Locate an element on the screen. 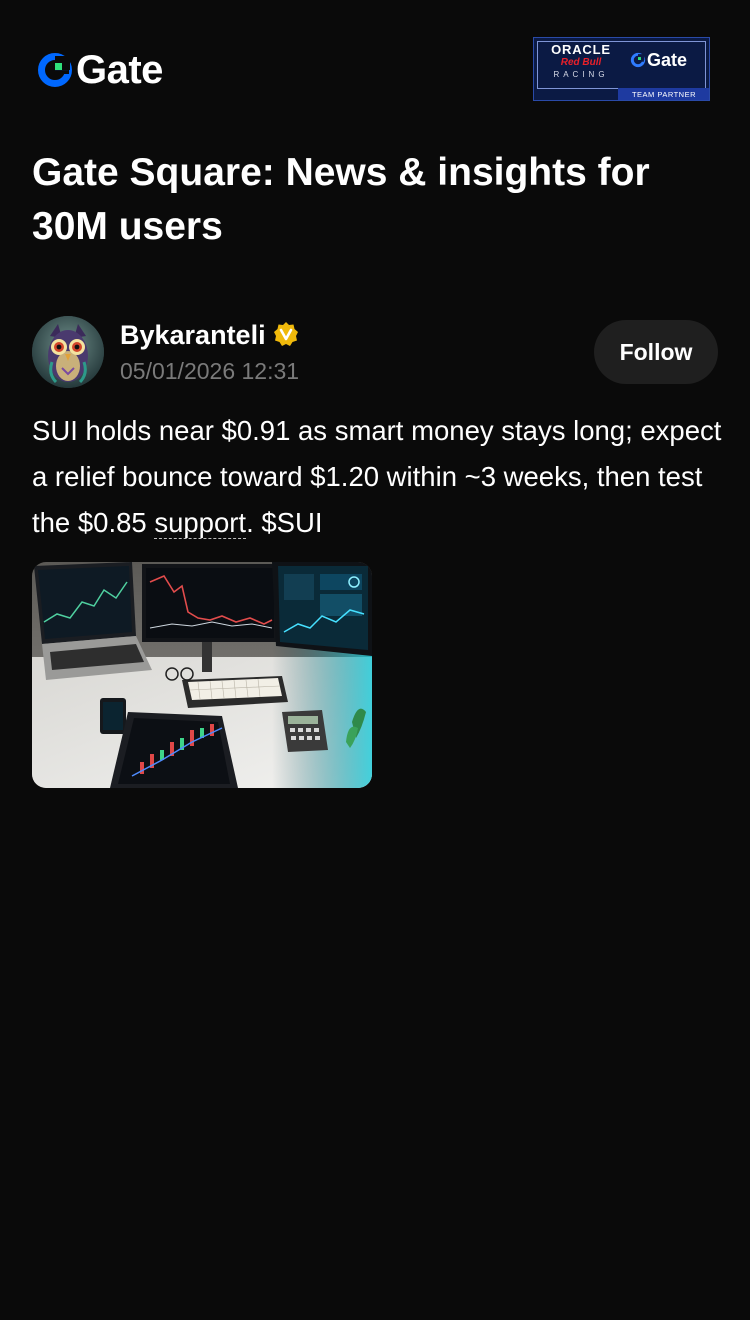 The width and height of the screenshot is (750, 1320). post-timestamp: 05/01/2026 12:31 is located at coordinates (210, 371).